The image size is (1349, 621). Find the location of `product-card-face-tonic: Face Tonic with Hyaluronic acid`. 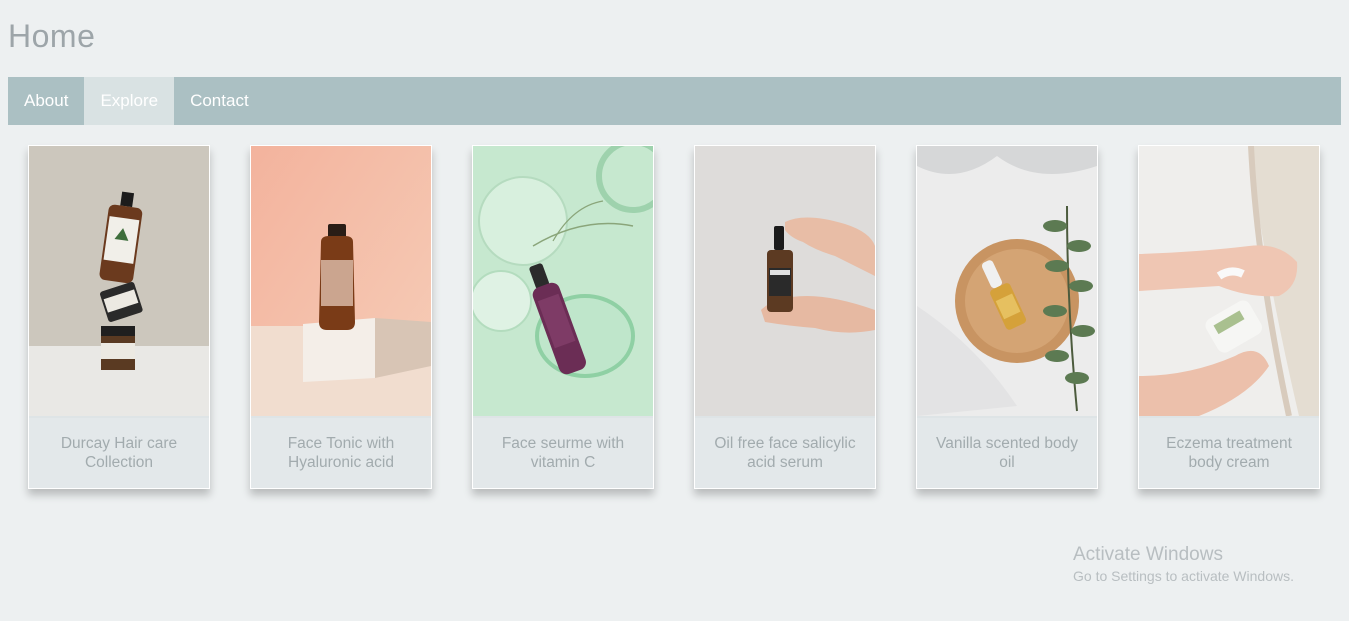

product-card-face-tonic: Face Tonic with Hyaluronic acid is located at coordinates (341, 317).